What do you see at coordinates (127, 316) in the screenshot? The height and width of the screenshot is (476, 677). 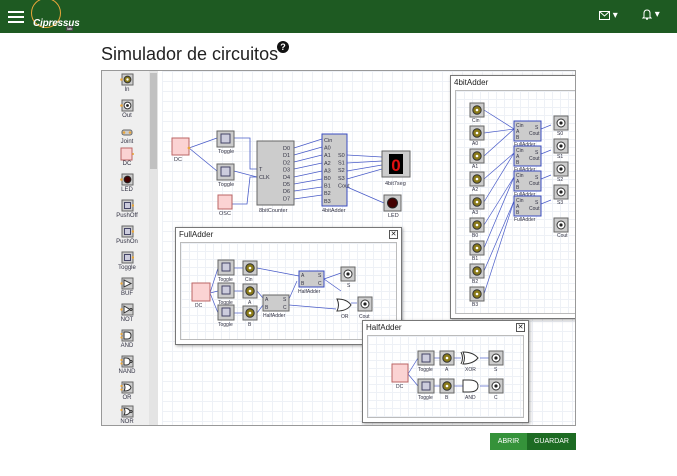 I see `palette-item-not: NOT` at bounding box center [127, 316].